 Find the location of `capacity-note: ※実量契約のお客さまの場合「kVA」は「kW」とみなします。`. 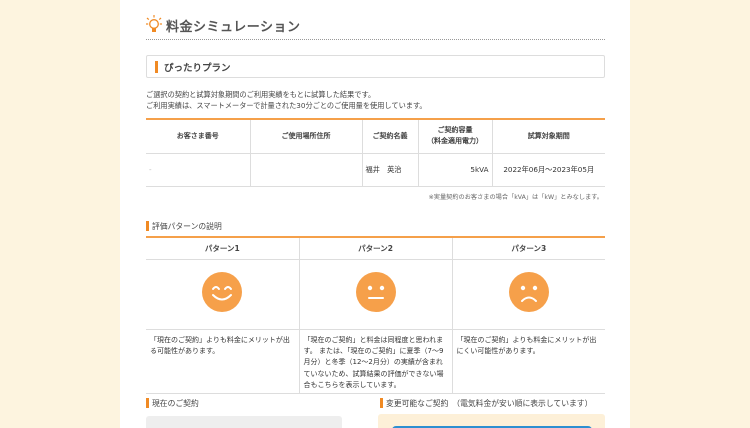

capacity-note: ※実量契約のお客さまの場合「kVA」は「kW」とみなします。 is located at coordinates (515, 197).